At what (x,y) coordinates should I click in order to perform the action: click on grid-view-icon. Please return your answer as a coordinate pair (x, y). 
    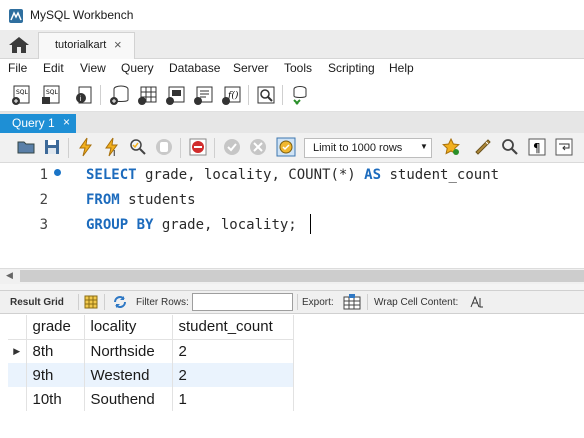
    Looking at the image, I should click on (91, 302).